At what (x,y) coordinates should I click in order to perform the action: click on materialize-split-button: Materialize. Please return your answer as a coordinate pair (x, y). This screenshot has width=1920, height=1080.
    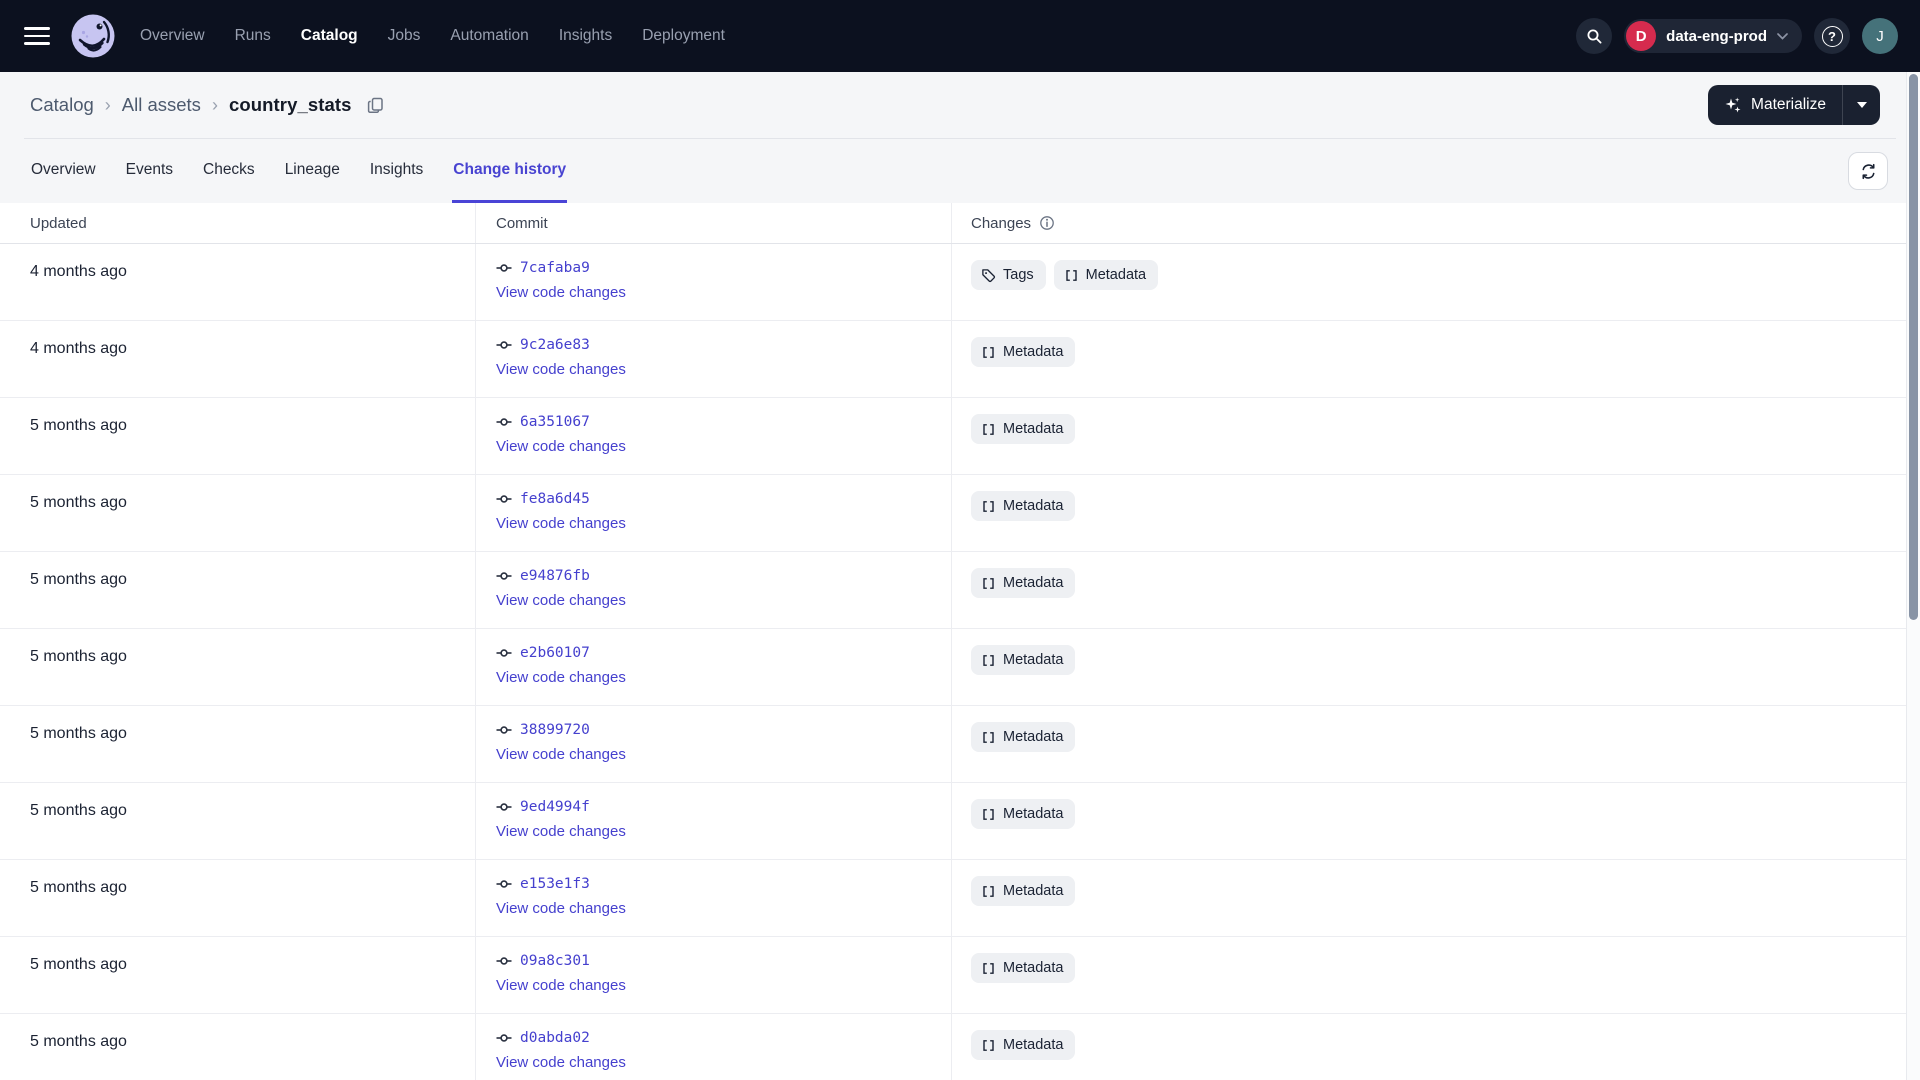
    Looking at the image, I should click on (1794, 105).